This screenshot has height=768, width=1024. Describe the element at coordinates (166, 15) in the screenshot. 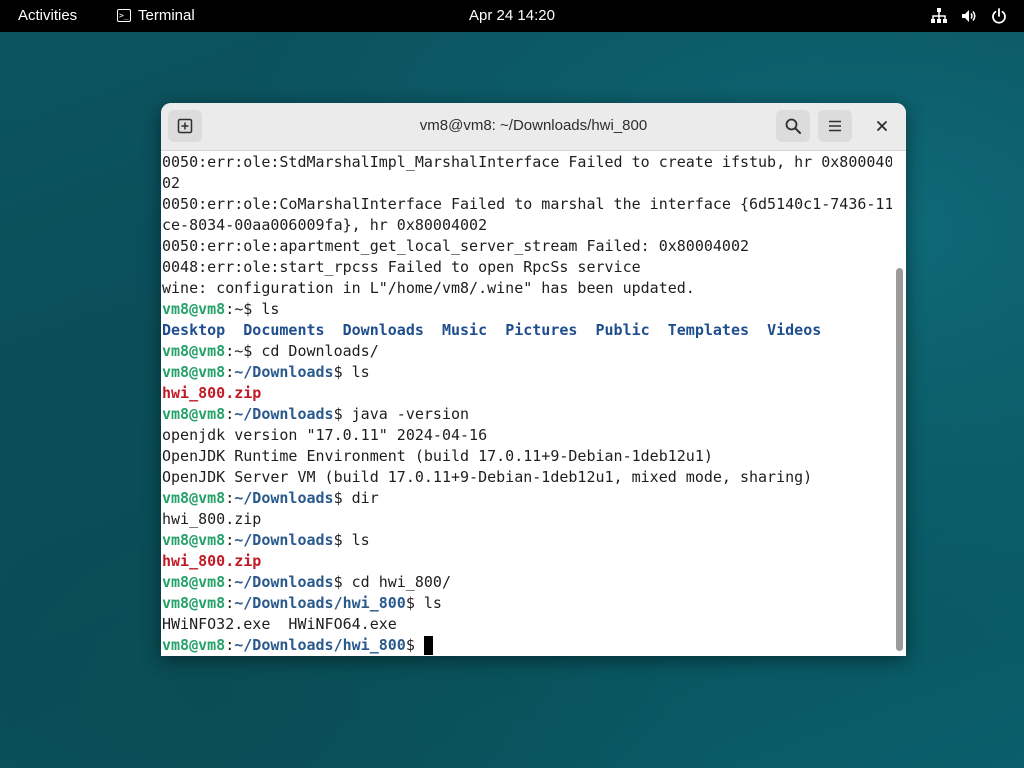

I see `app-name: Terminal` at that location.